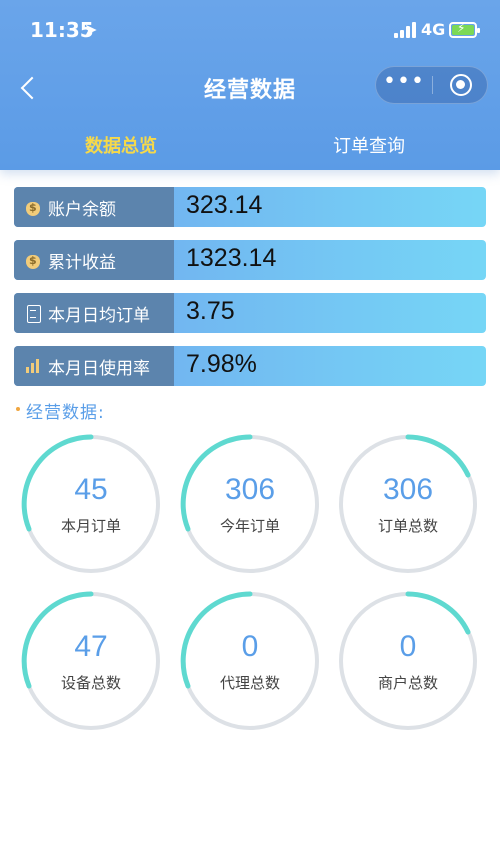 Image resolution: width=500 pixels, height=865 pixels. Describe the element at coordinates (461, 85) in the screenshot. I see `close-circle-icon` at that location.